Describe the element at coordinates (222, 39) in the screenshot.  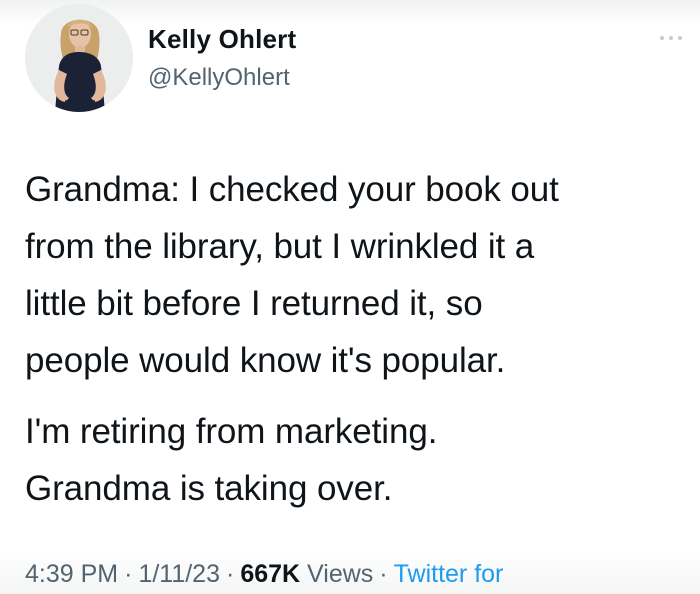
I see `author-display-name: Kelly Ohlert` at that location.